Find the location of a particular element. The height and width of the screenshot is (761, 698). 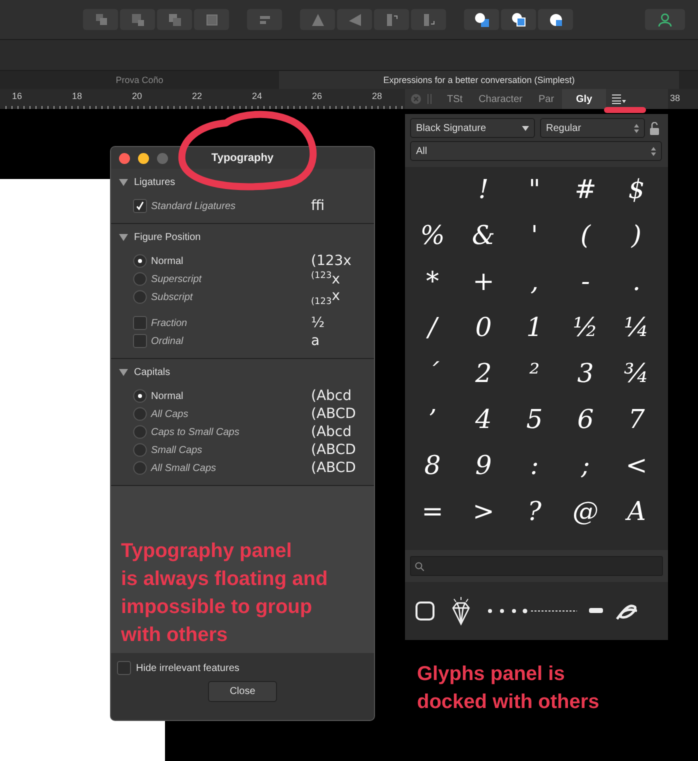

glyph-cell: , is located at coordinates (534, 282).